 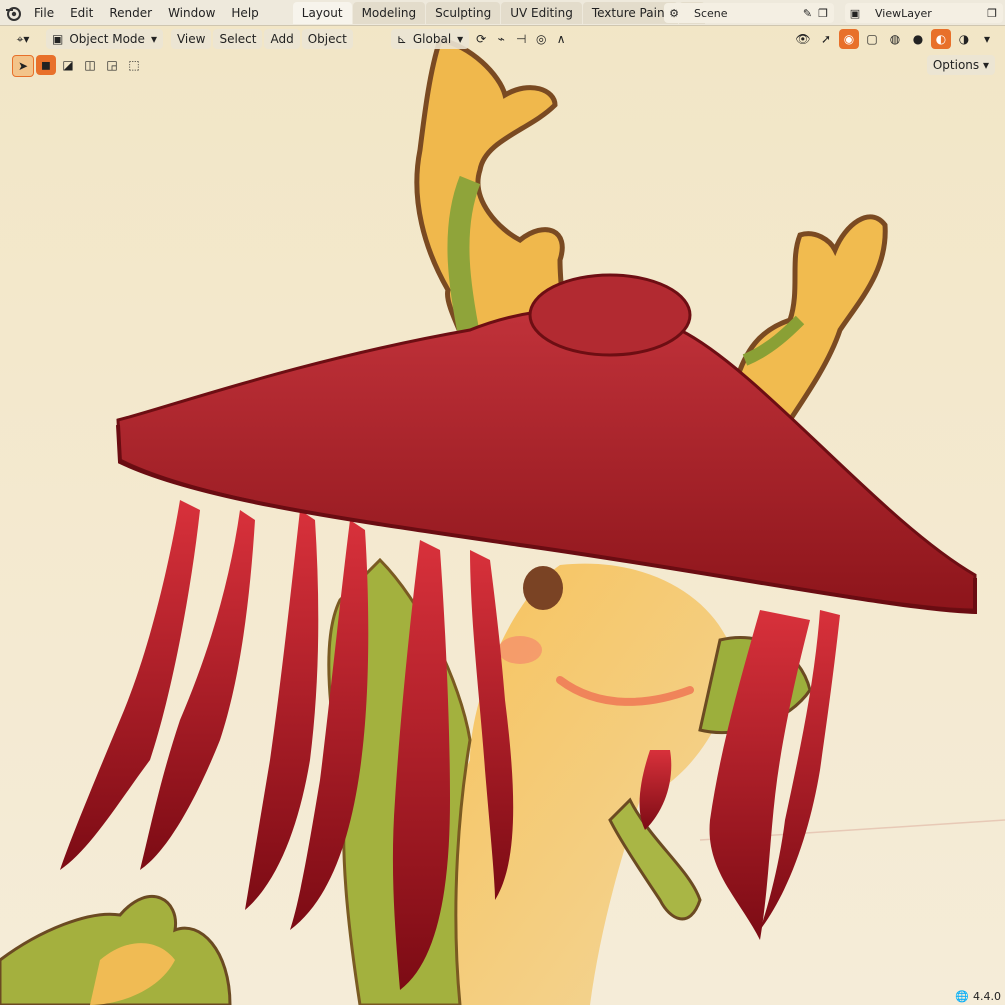 What do you see at coordinates (389, 12) in the screenshot?
I see `tab-modeling: Modeling` at bounding box center [389, 12].